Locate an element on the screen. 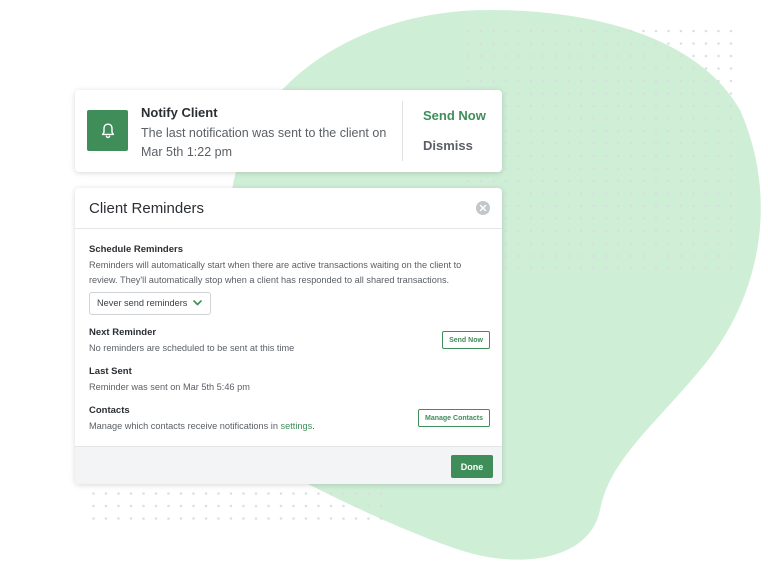 Image resolution: width=768 pixels, height=570 pixels. modal-title: Client Reminders is located at coordinates (147, 208).